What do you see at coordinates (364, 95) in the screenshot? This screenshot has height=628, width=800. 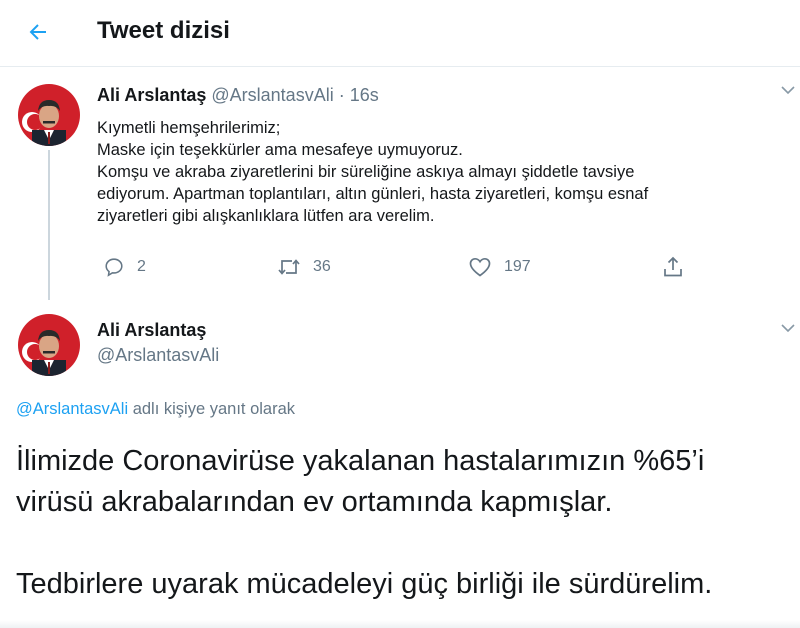 I see `tweet-time: 16s` at bounding box center [364, 95].